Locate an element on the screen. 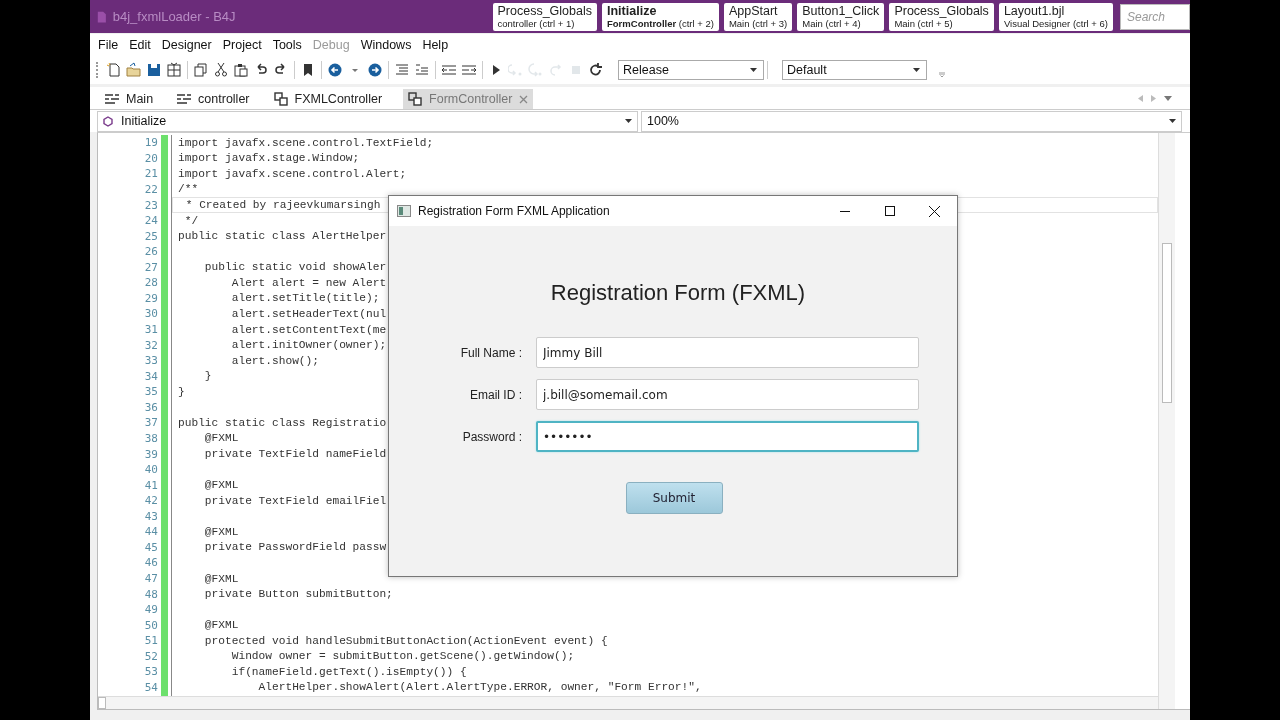  line-number: 25 is located at coordinates (151, 236).